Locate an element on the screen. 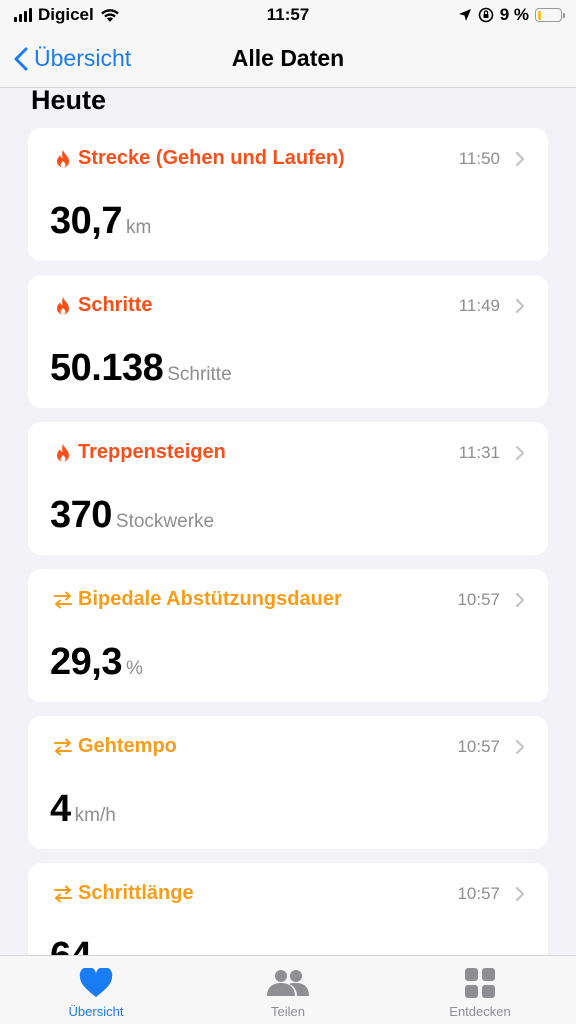 The image size is (576, 1024). data-card-walking-speed: Gehtempo 10:57 4 km/h is located at coordinates (288, 782).